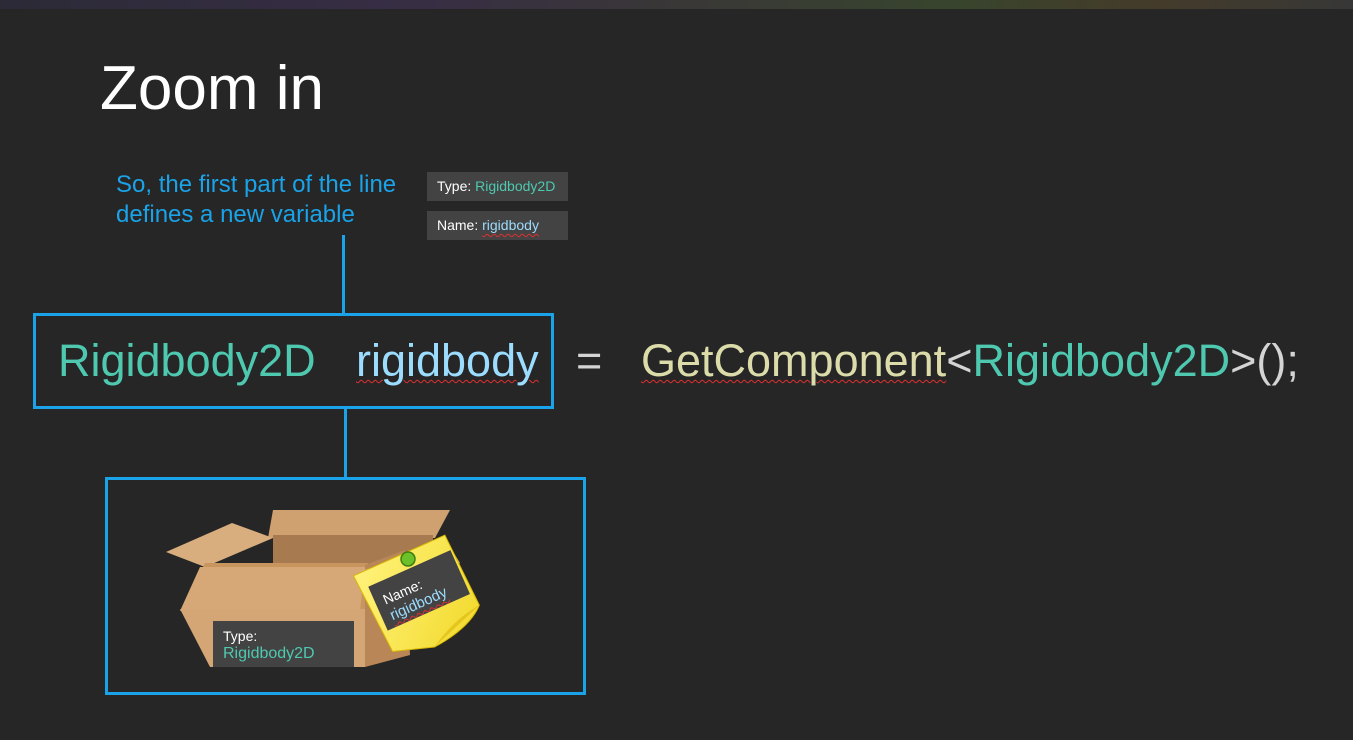  Describe the element at coordinates (447, 360) in the screenshot. I see `code-variable-name: rigidbody` at that location.